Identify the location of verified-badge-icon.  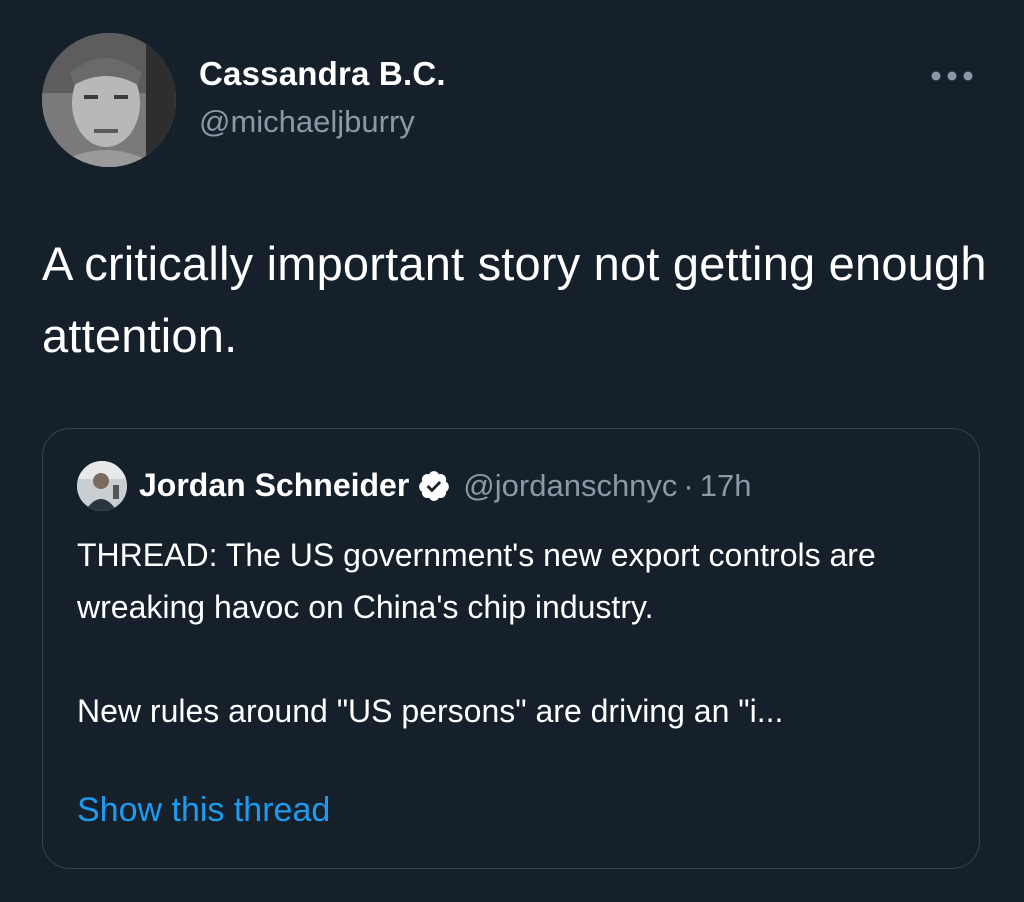
(434, 485).